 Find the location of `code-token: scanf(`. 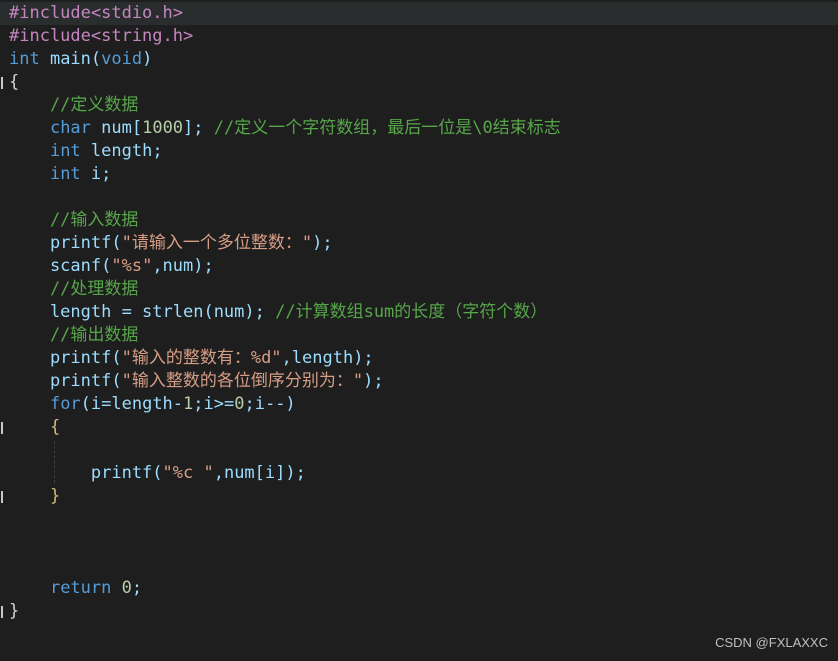

code-token: scanf( is located at coordinates (60, 266).